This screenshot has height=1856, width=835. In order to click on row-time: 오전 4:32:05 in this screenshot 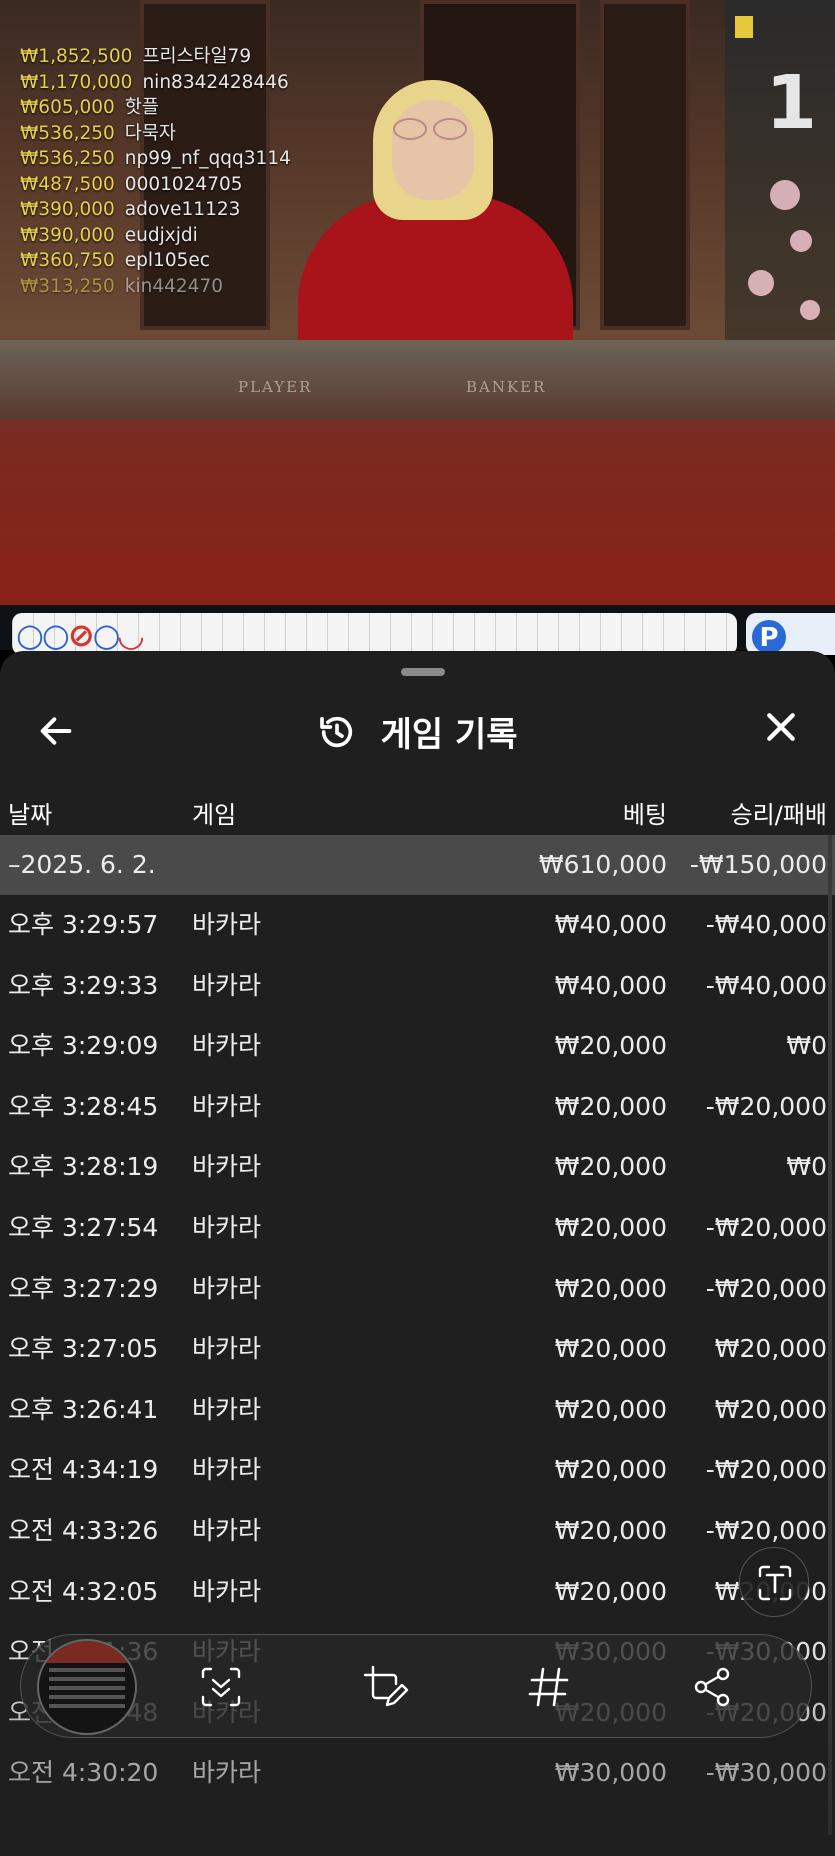, I will do `click(83, 1591)`.